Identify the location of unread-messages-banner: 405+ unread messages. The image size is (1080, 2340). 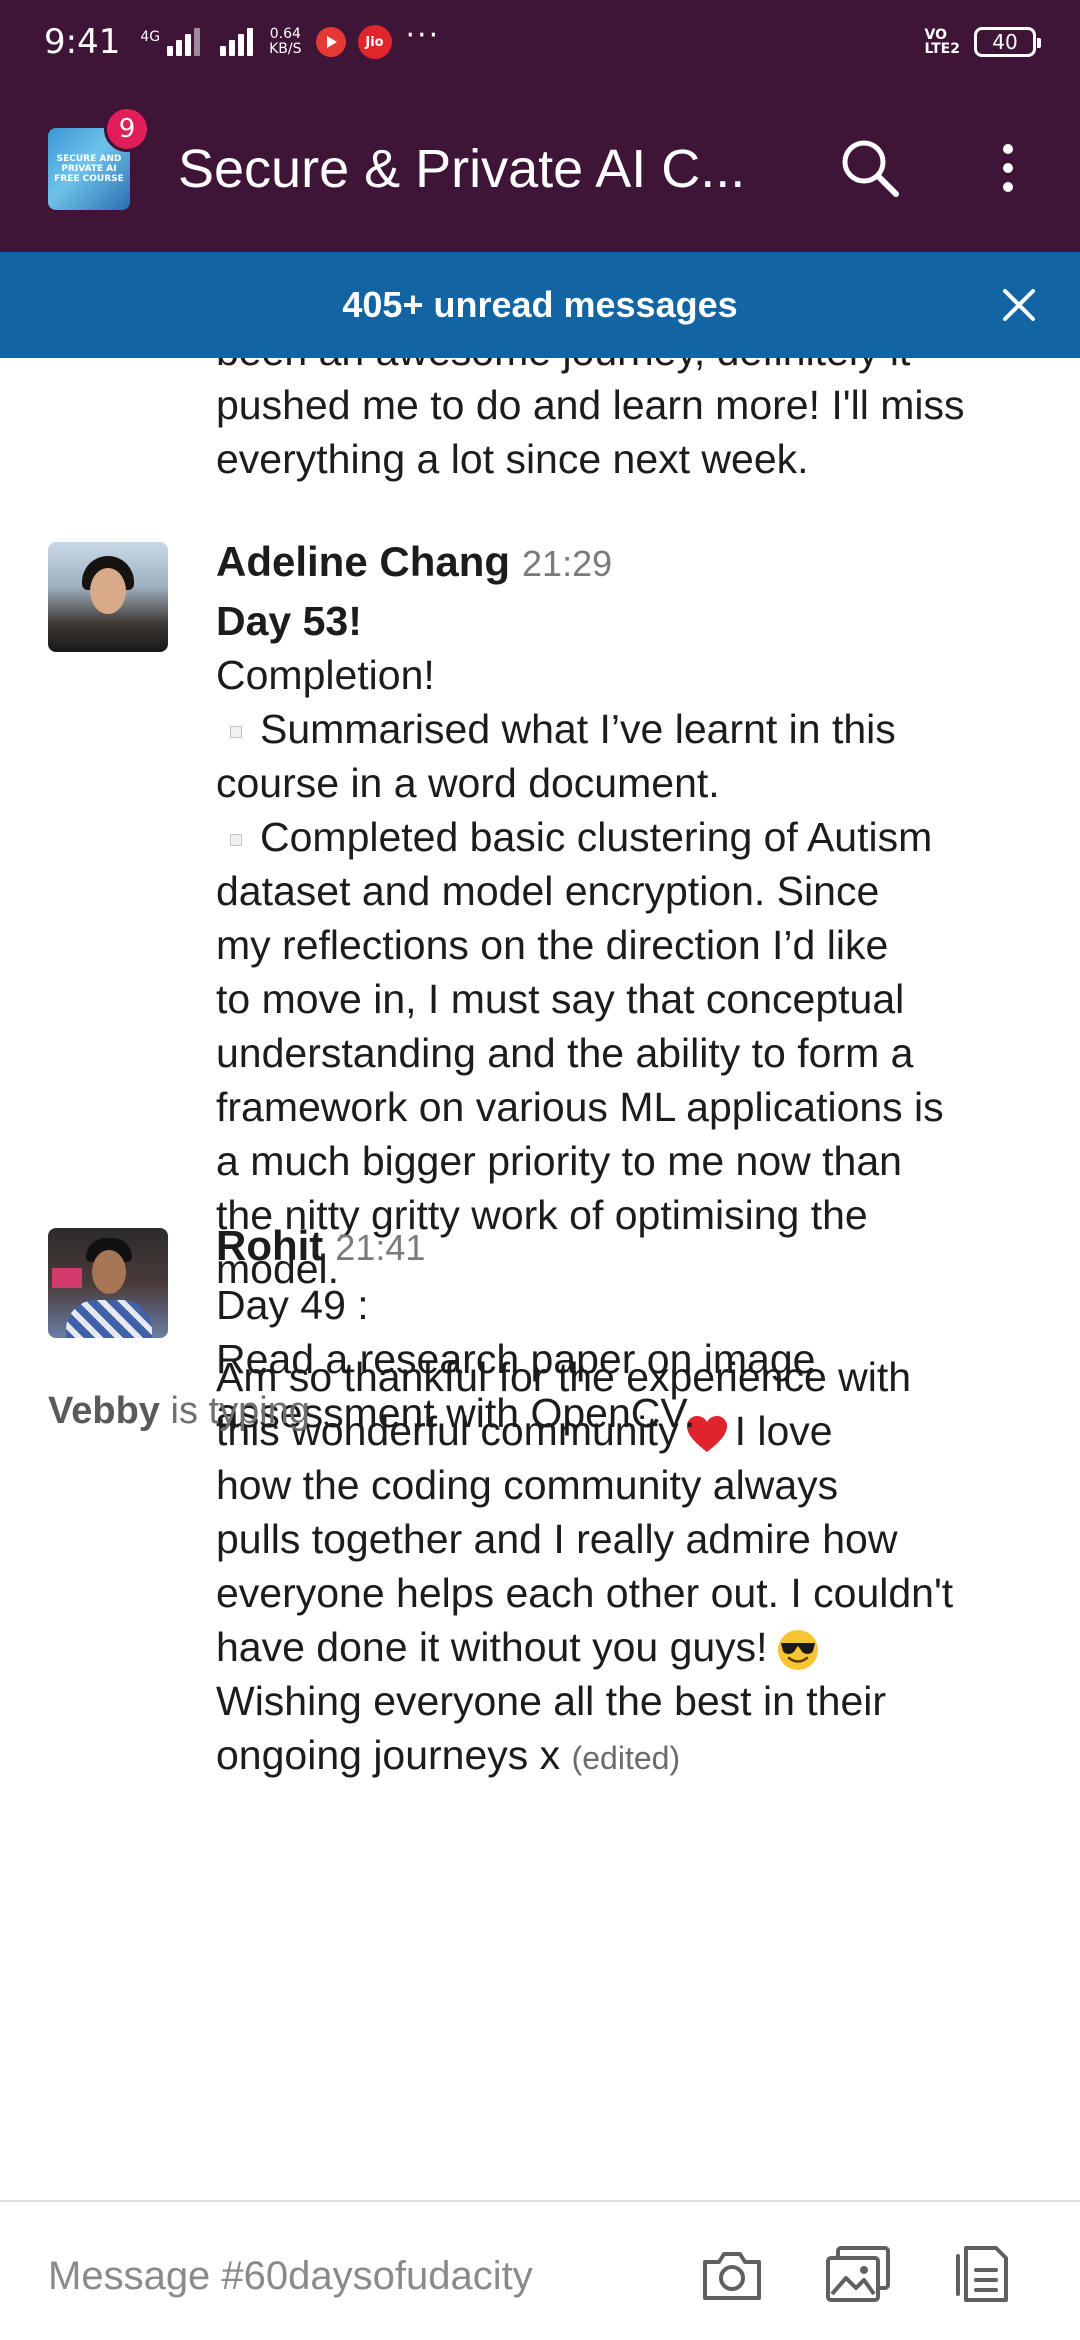
(540, 305).